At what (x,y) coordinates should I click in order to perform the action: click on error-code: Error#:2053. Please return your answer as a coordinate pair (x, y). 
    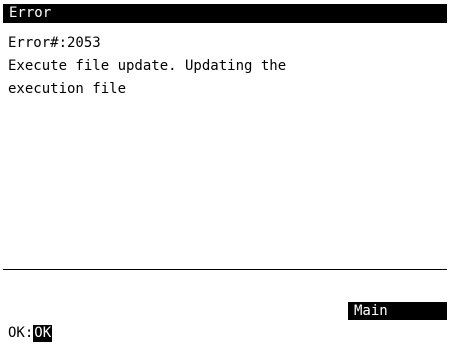
    Looking at the image, I should click on (54, 43).